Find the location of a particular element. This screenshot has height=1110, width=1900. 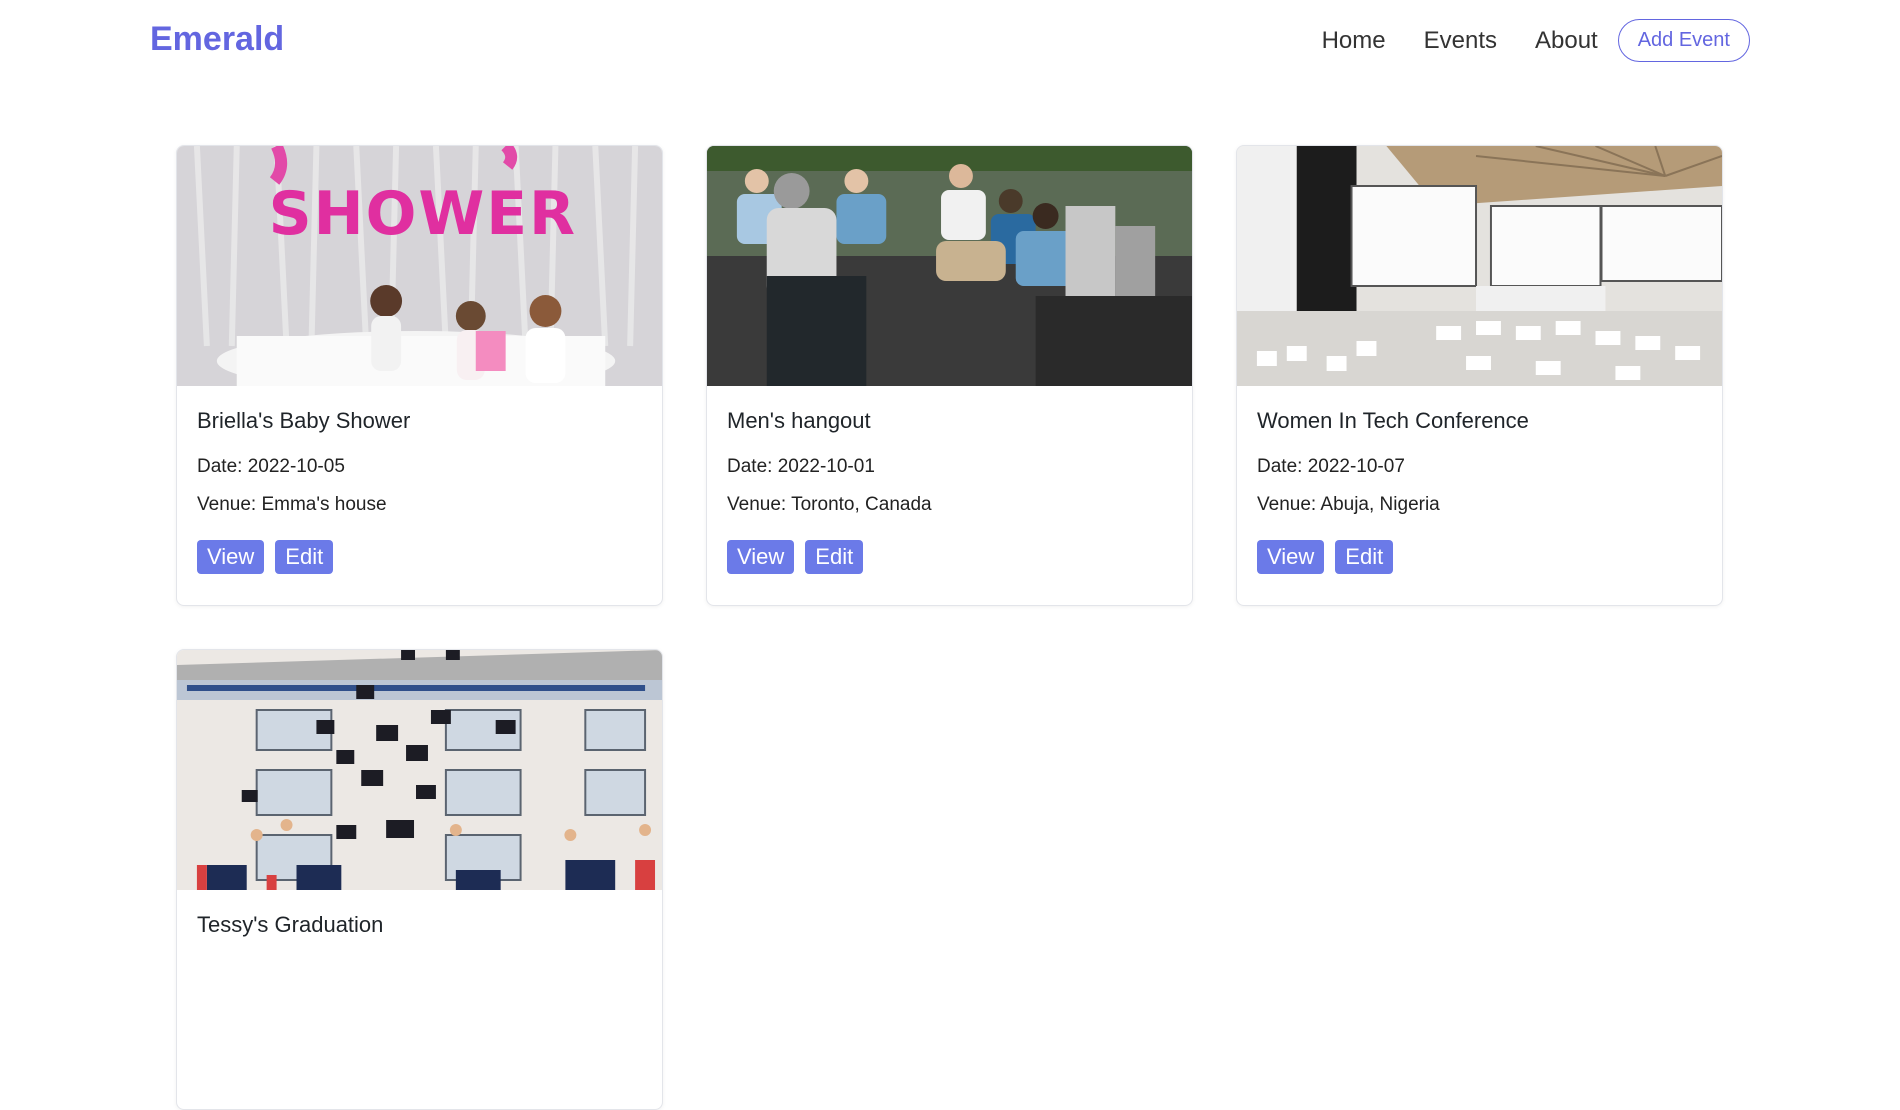

event-title: Men's hangout is located at coordinates (799, 420).